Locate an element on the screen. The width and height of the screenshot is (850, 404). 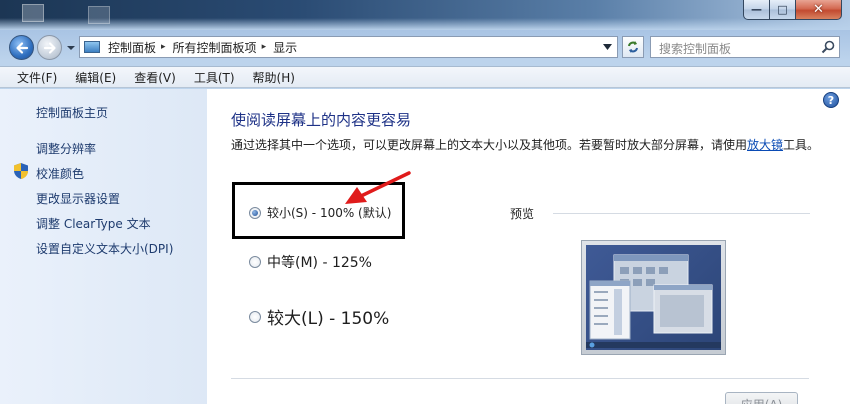
preview-image is located at coordinates (653, 297).